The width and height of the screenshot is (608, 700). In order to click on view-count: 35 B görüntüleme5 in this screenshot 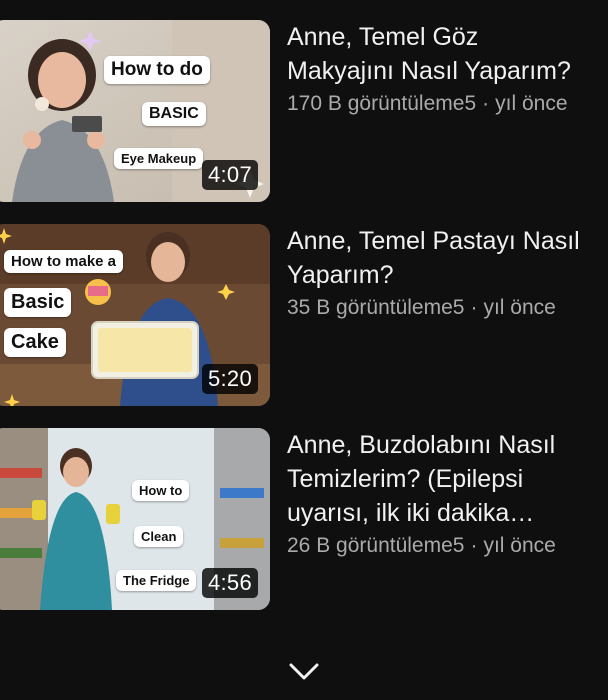, I will do `click(376, 307)`.